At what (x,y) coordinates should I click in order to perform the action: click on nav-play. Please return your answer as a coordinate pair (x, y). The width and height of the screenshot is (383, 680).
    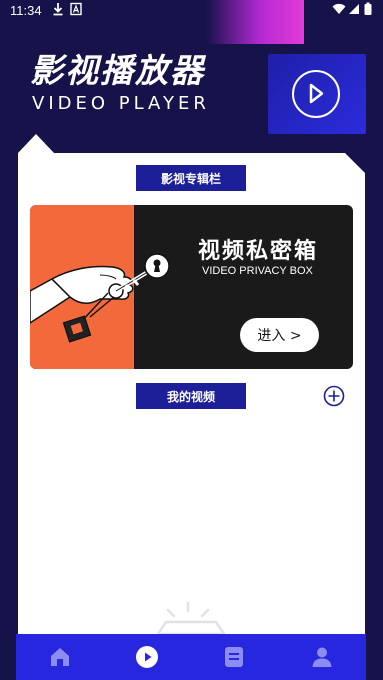
    Looking at the image, I should click on (147, 657).